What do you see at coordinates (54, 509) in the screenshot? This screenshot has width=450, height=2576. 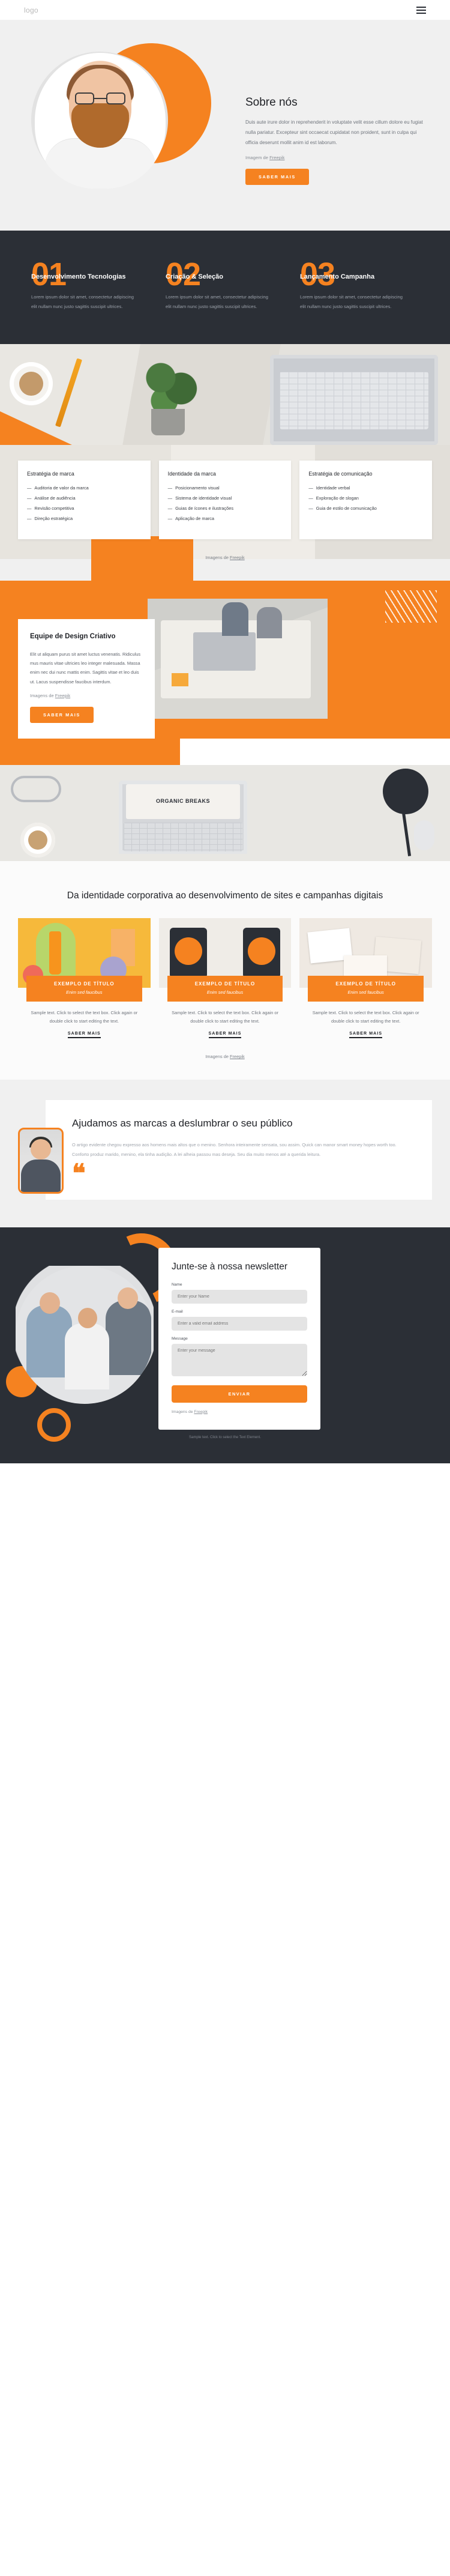 I see `card-list-label: Revisão competitiva` at bounding box center [54, 509].